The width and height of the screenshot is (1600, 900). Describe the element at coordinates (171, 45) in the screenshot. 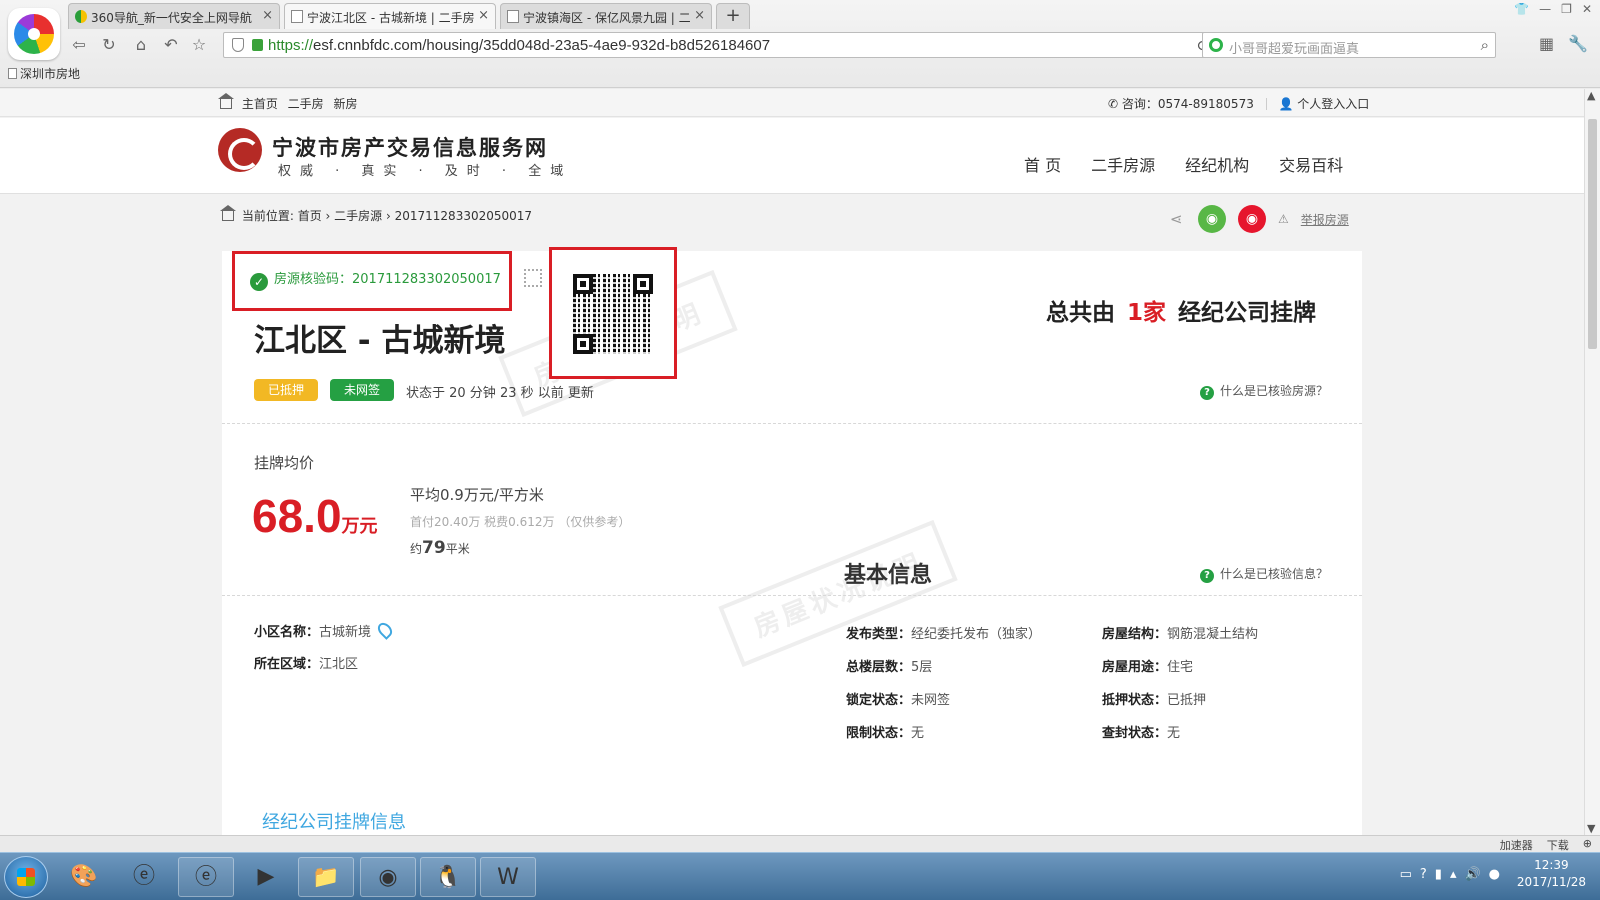

I see `undo-icon: ↶` at that location.